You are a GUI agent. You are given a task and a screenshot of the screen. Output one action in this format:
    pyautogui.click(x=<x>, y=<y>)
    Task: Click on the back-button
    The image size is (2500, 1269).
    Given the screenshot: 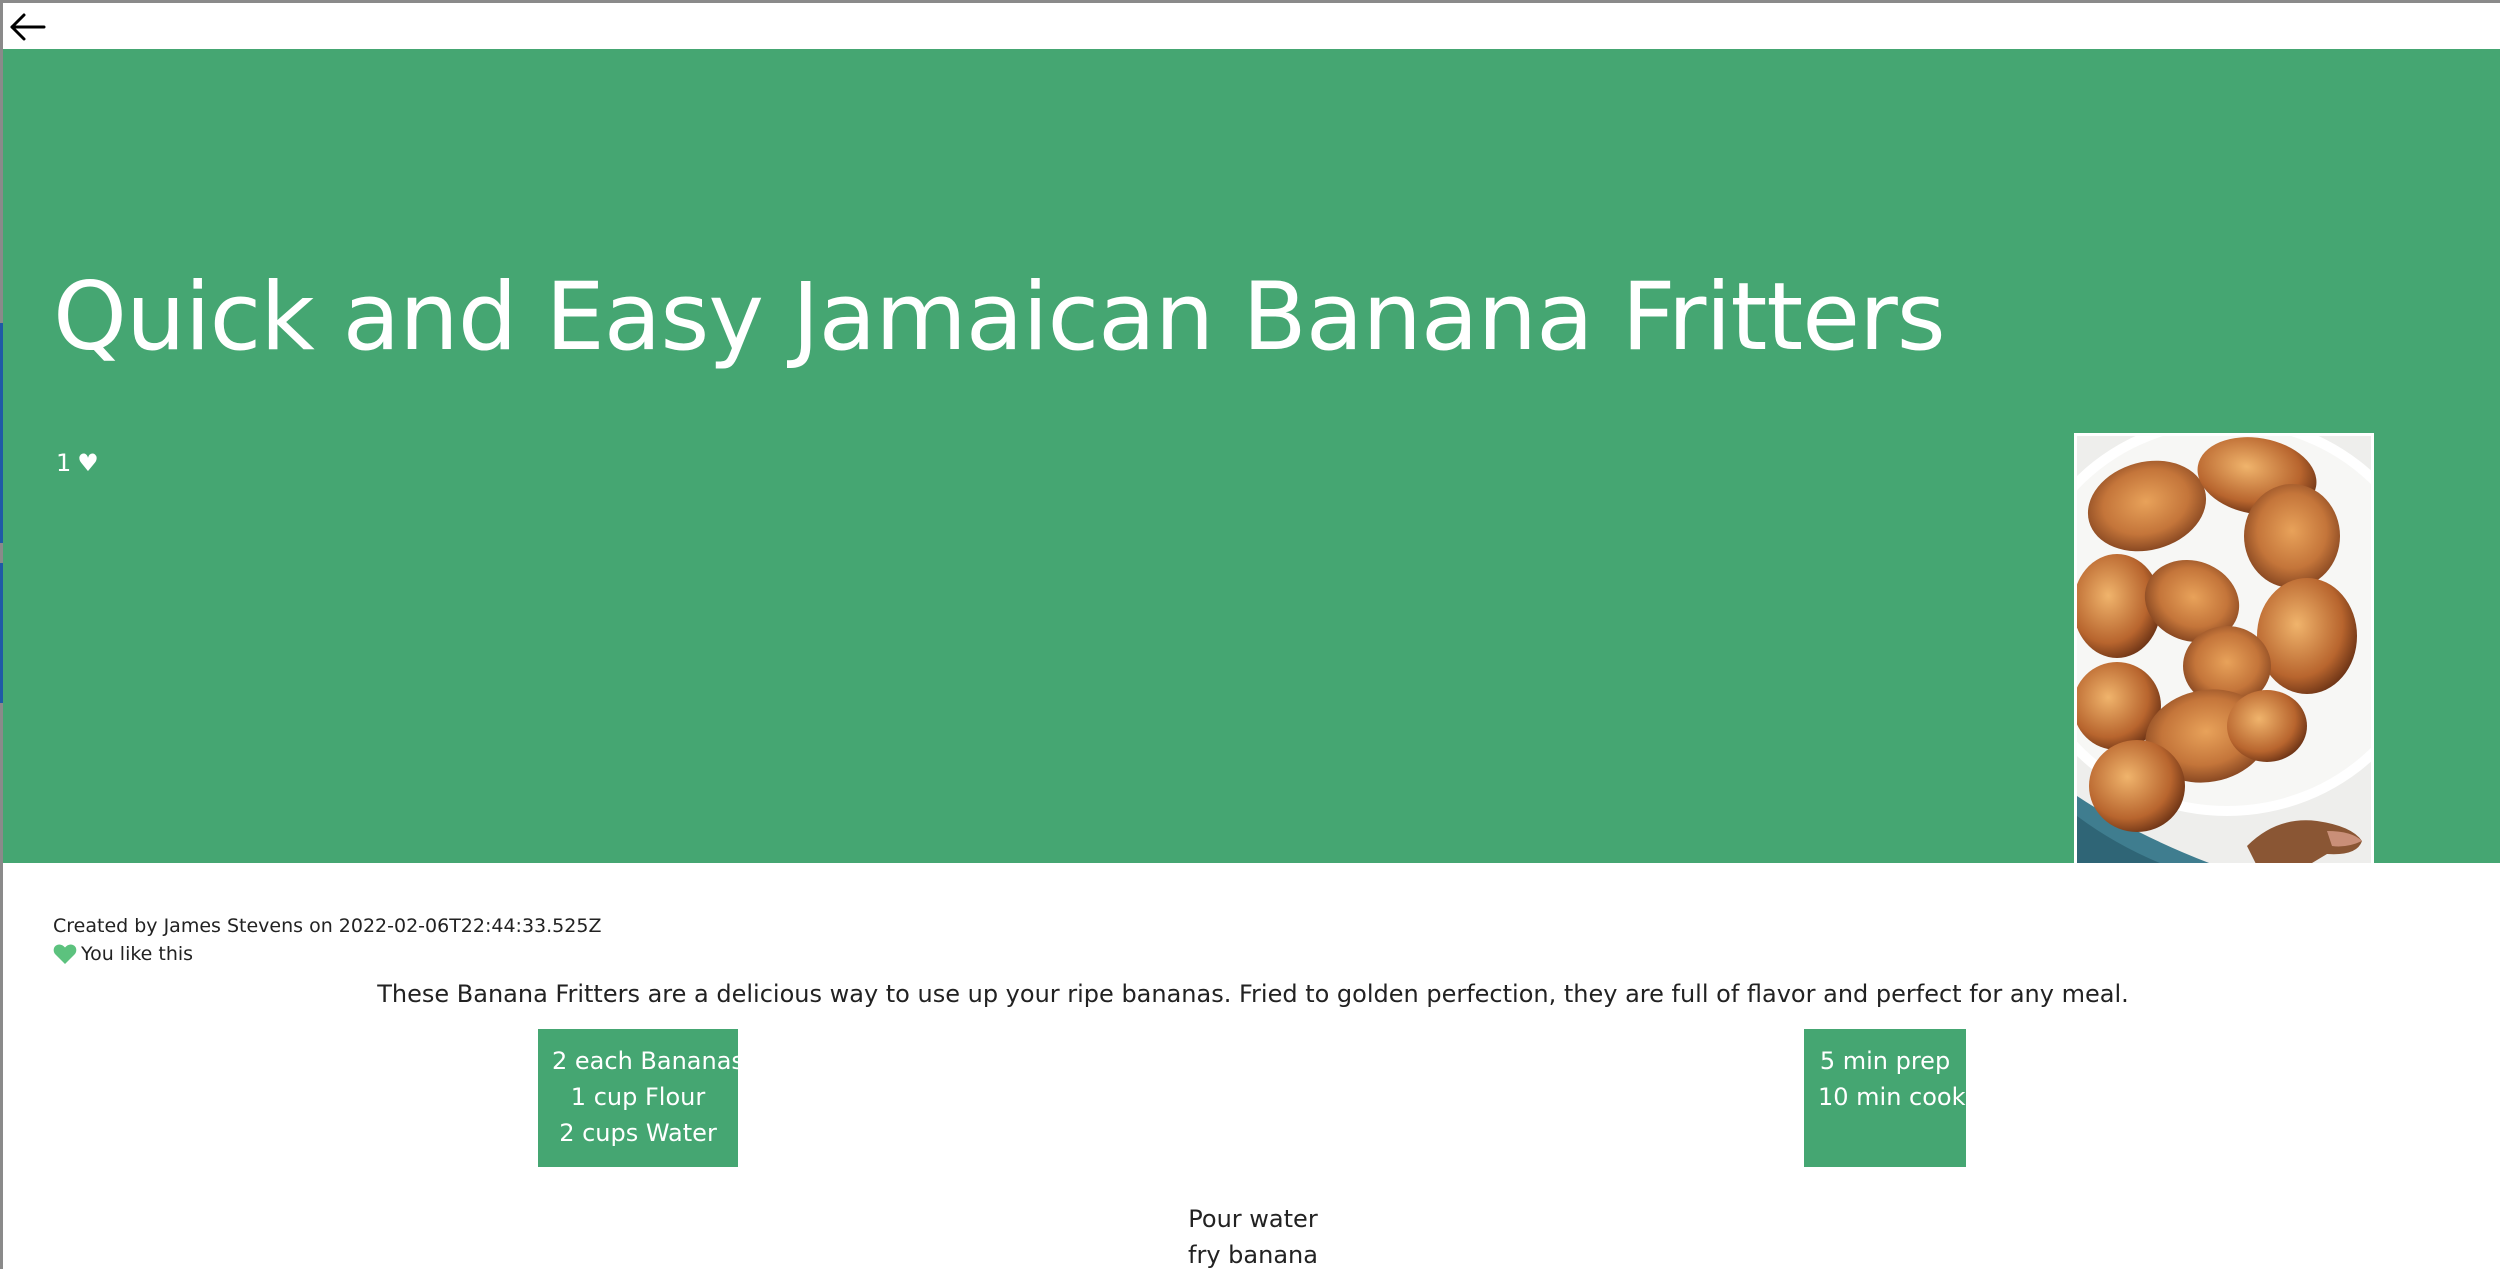 What is the action you would take?
    pyautogui.click(x=27, y=27)
    